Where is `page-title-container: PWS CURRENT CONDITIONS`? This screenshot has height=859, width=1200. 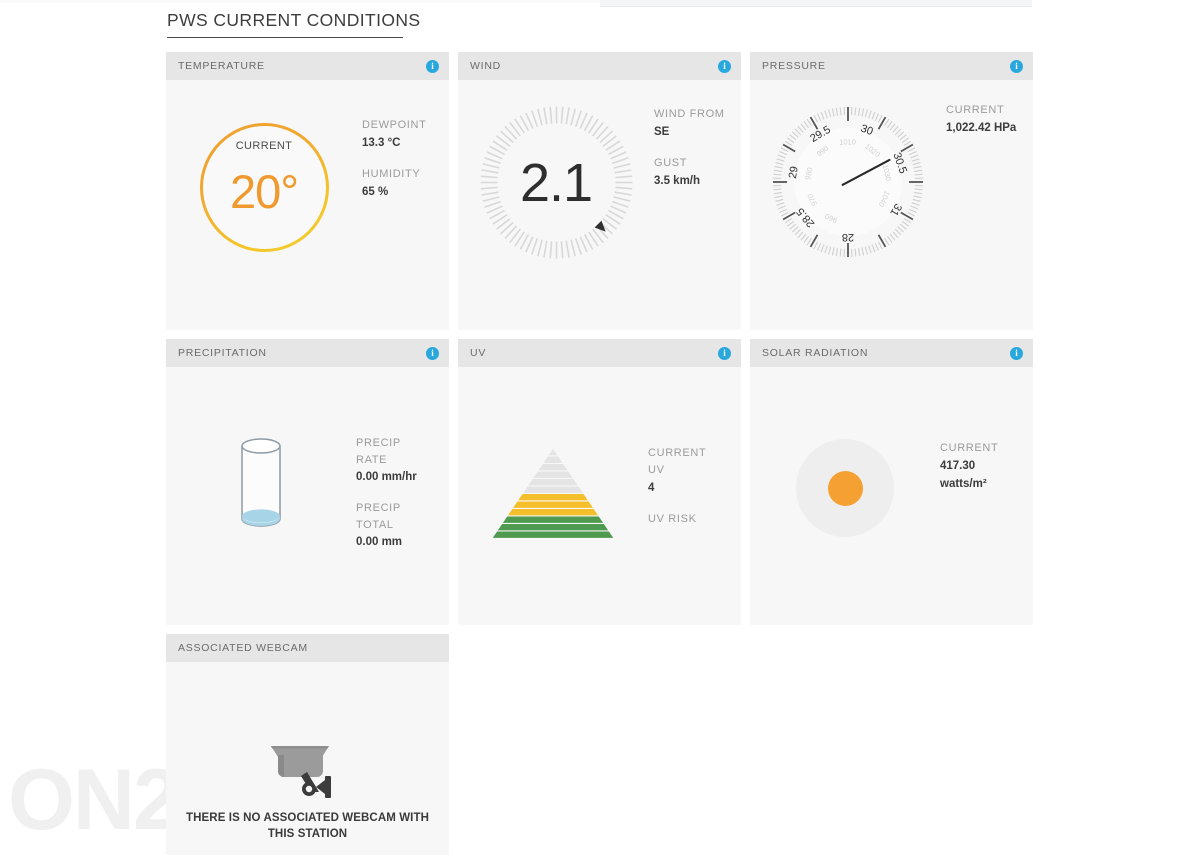
page-title-container: PWS CURRENT CONDITIONS is located at coordinates (294, 24).